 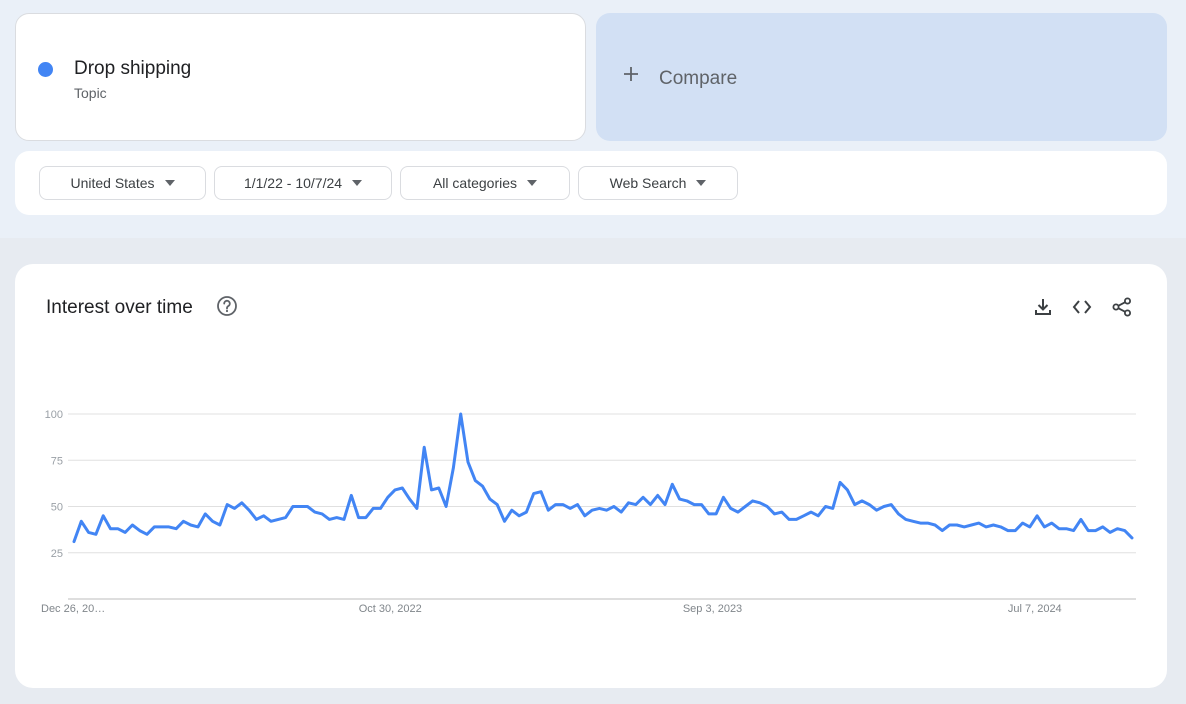 I want to click on date-range-filter: 1/1/22 - 10/7/24, so click(x=303, y=183).